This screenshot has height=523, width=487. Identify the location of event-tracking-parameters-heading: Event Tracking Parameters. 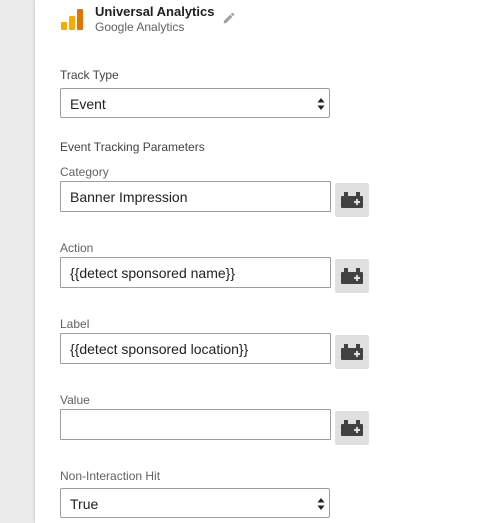
(132, 147).